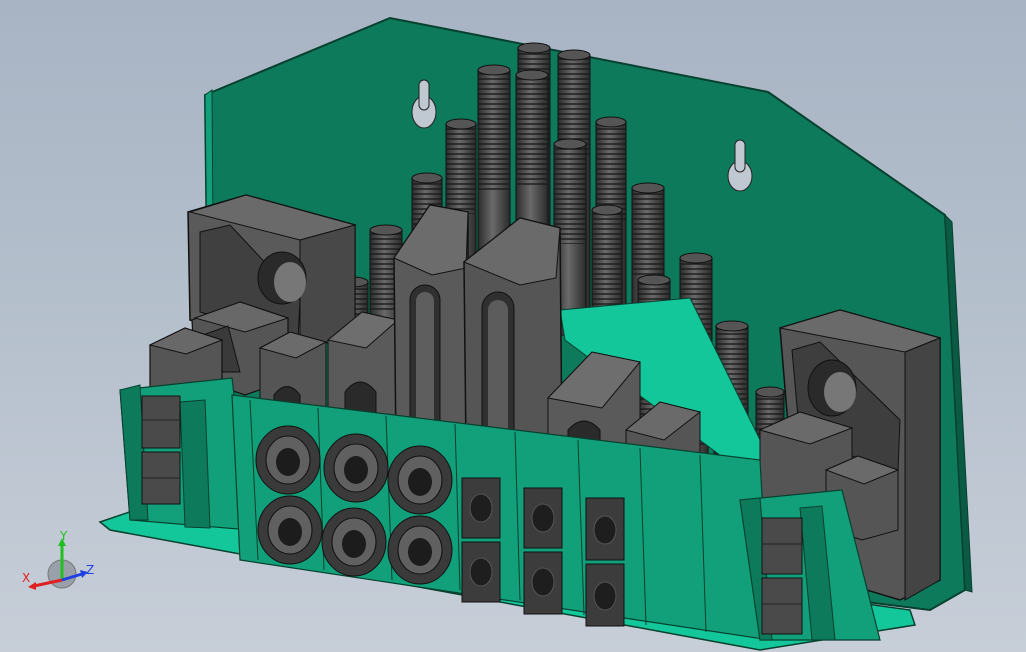 Image resolution: width=1026 pixels, height=652 pixels. What do you see at coordinates (513, 339) in the screenshot?
I see `slotted-strap-clamp` at bounding box center [513, 339].